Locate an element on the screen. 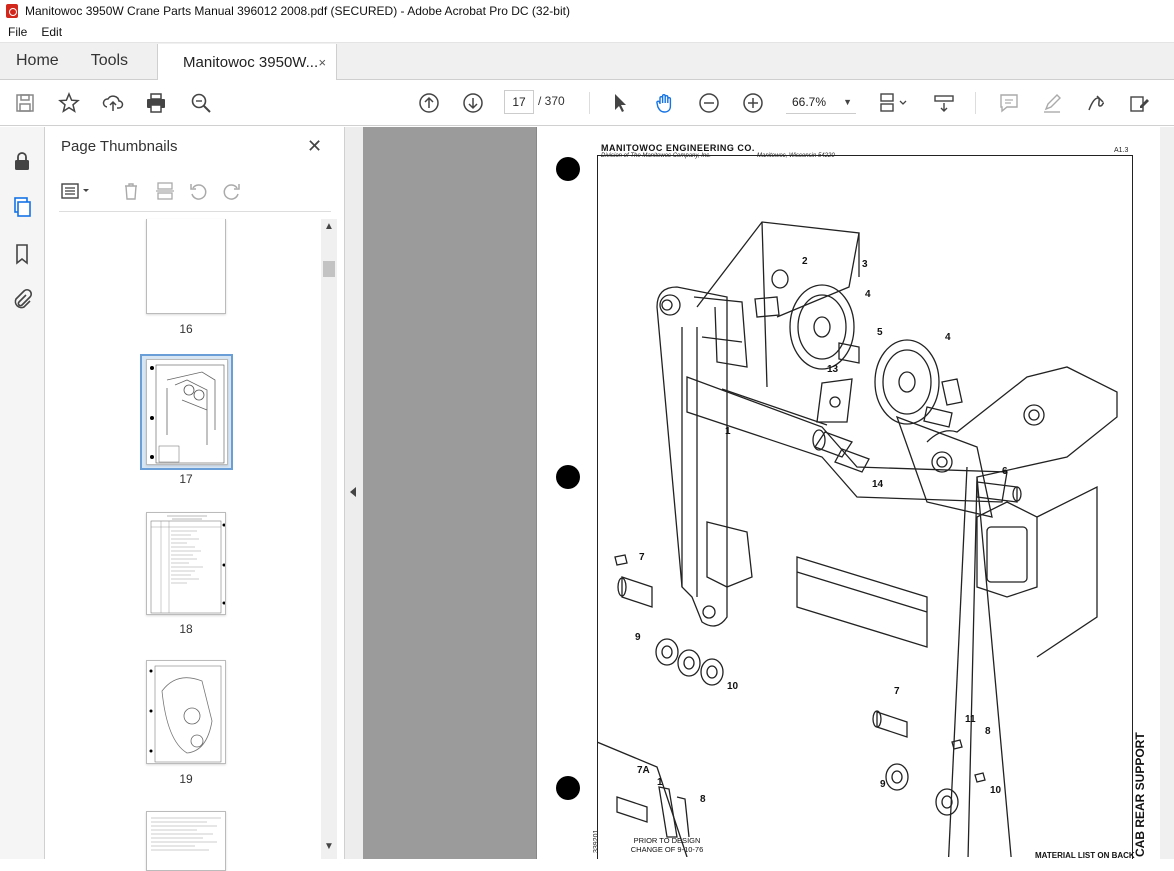 Image resolution: width=1174 pixels, height=871 pixels. material-list-note: MATERIAL LIST ON BACK is located at coordinates (1085, 855).